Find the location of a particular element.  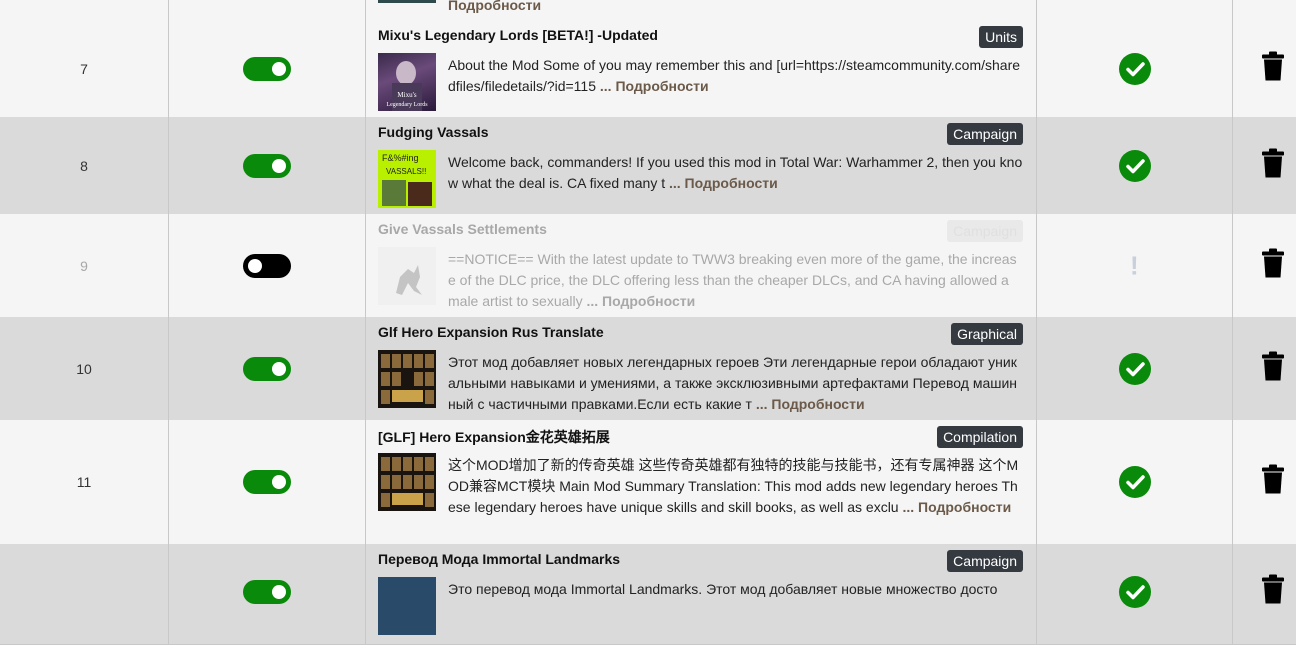

mod-title: Glf Hero Expansion Rus Translate is located at coordinates (491, 332).